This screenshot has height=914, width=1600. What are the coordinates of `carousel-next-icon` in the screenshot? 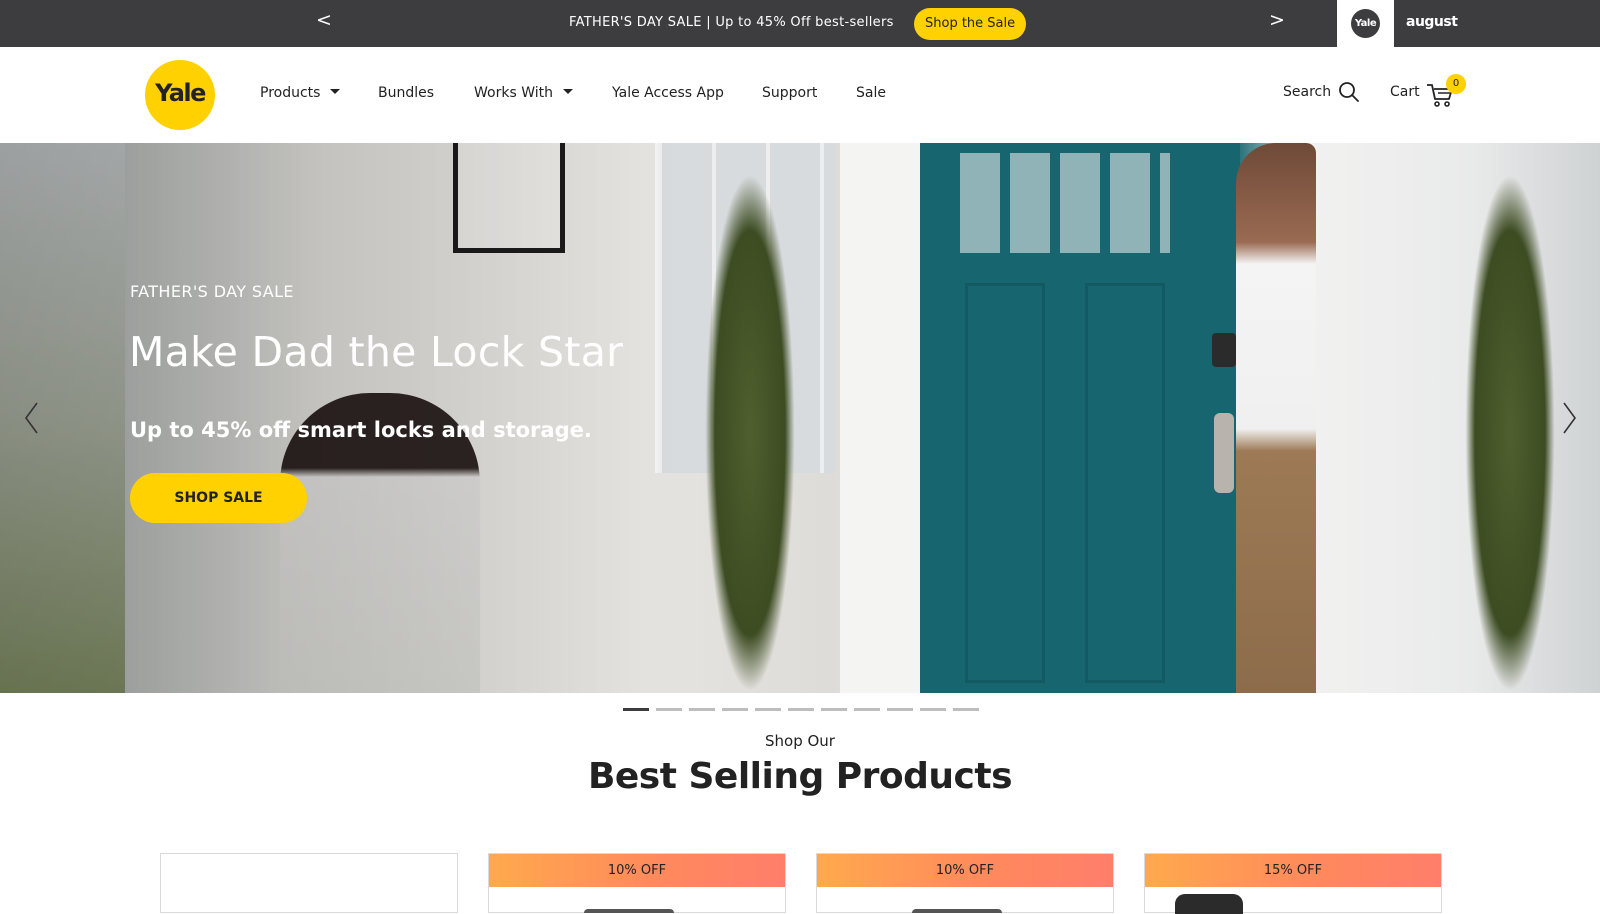 It's located at (1569, 418).